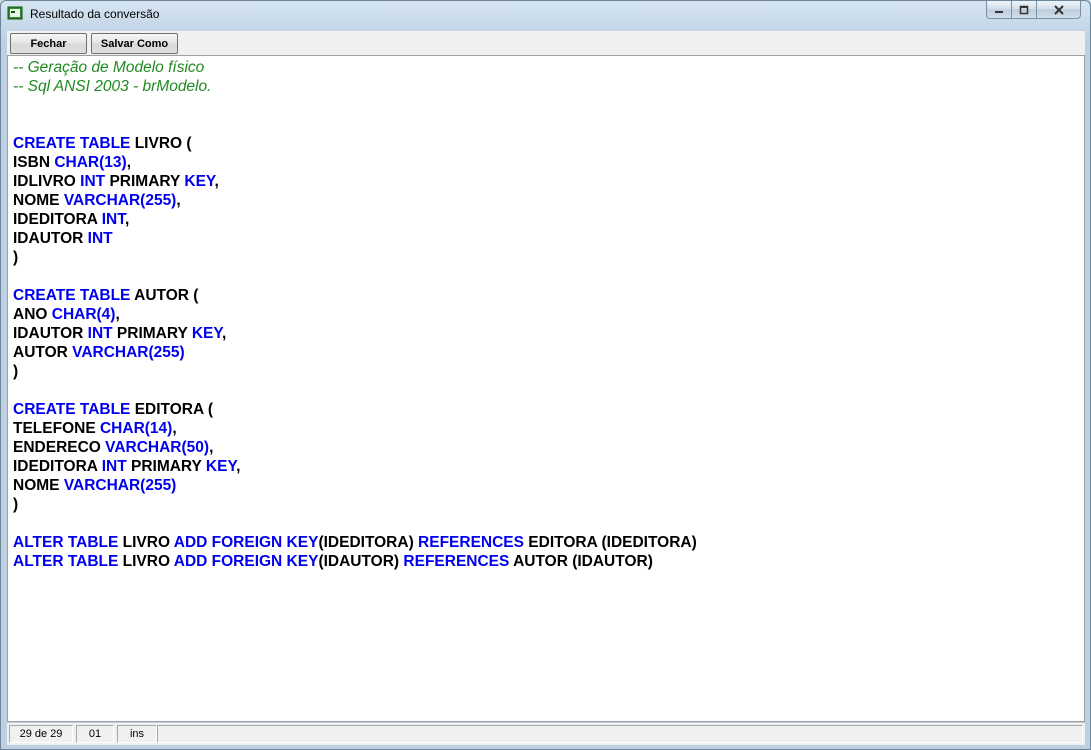 The height and width of the screenshot is (750, 1091). Describe the element at coordinates (32, 314) in the screenshot. I see `sql-text: ANO` at that location.